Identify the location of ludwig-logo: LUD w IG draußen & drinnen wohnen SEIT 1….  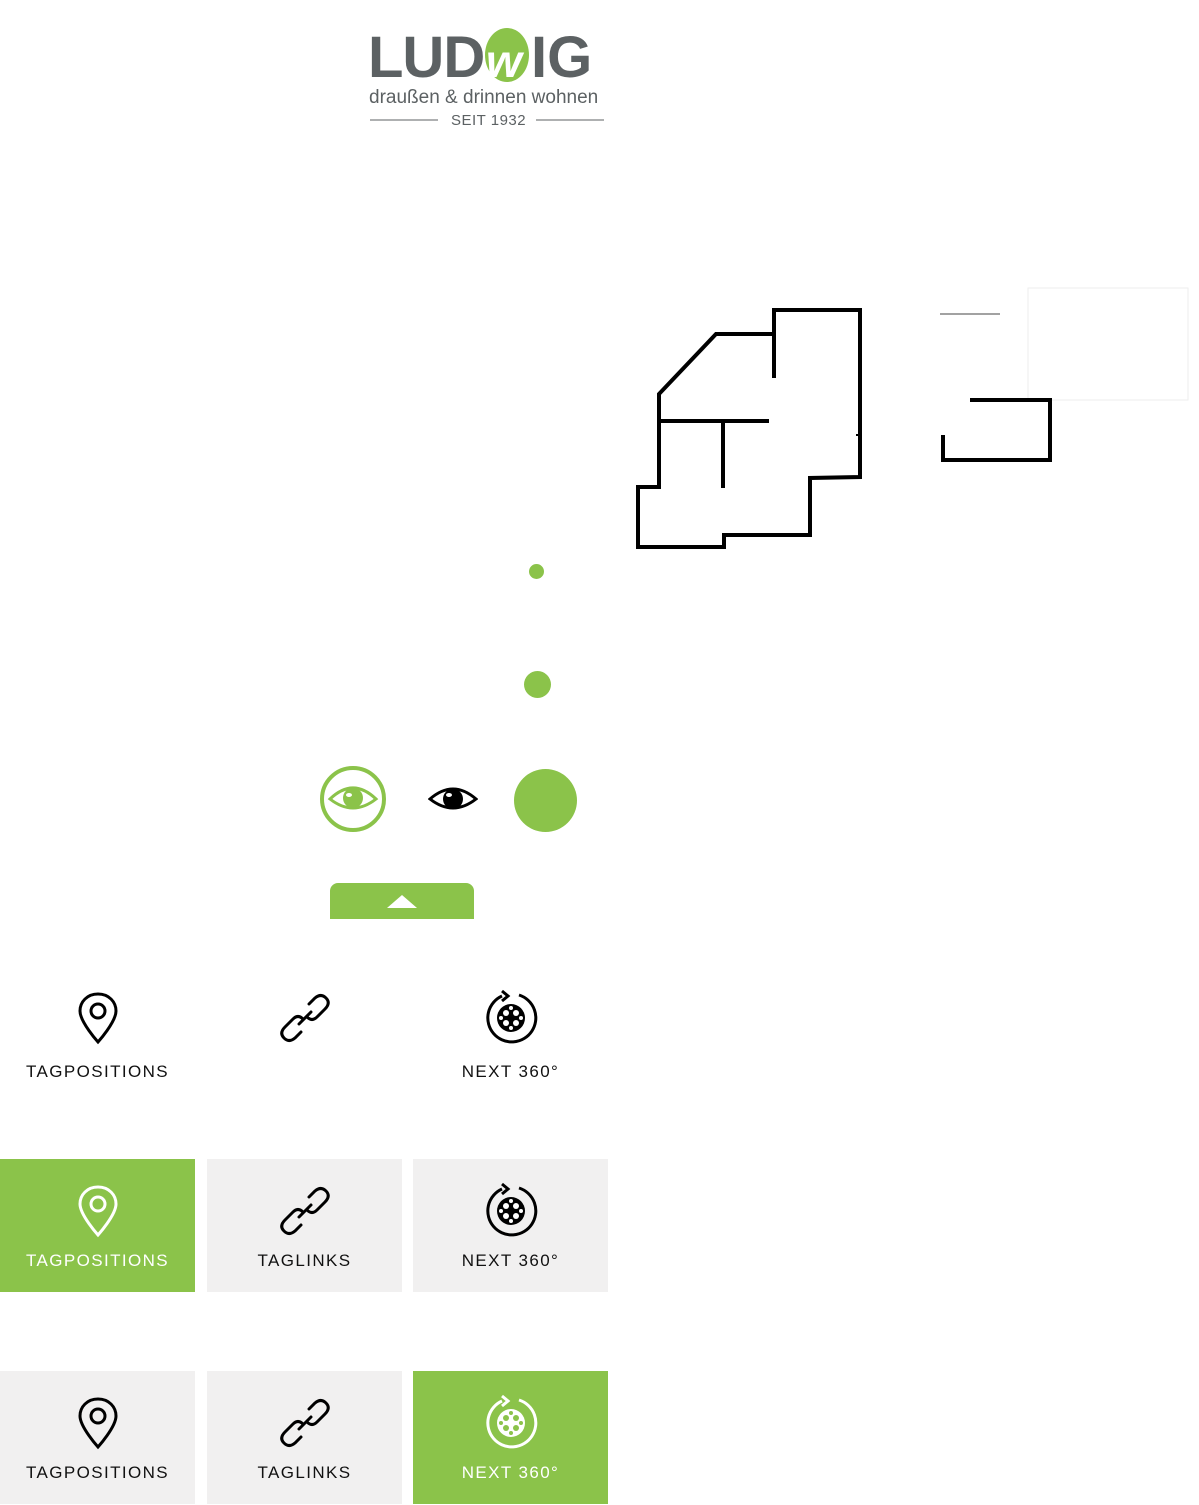
(488, 77).